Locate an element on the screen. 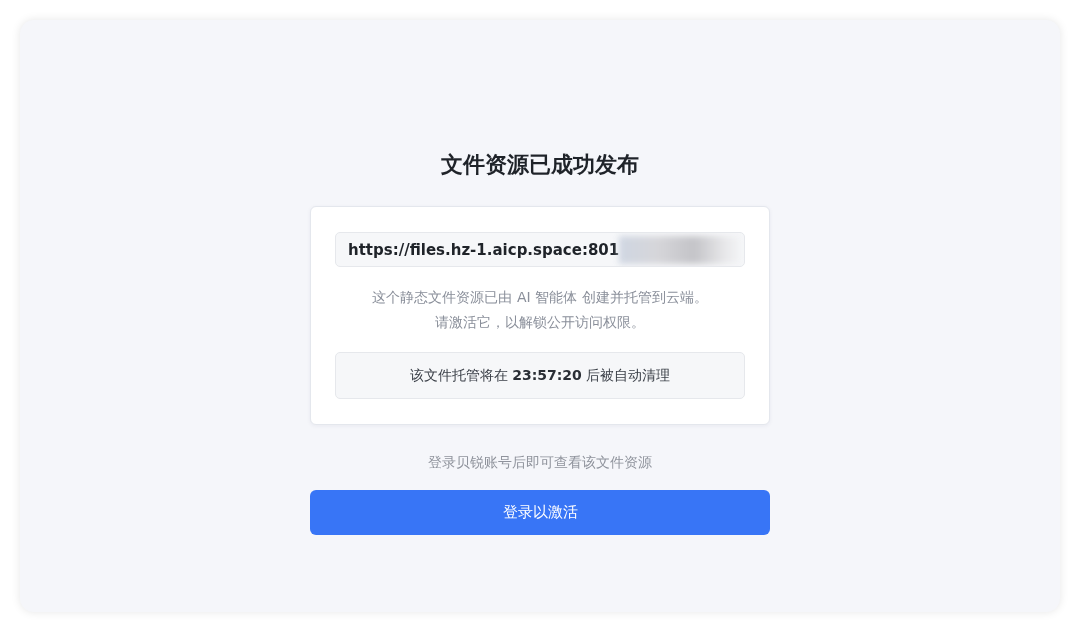  description-text: 请激活它，以解锁公开访问权限。 is located at coordinates (540, 322).